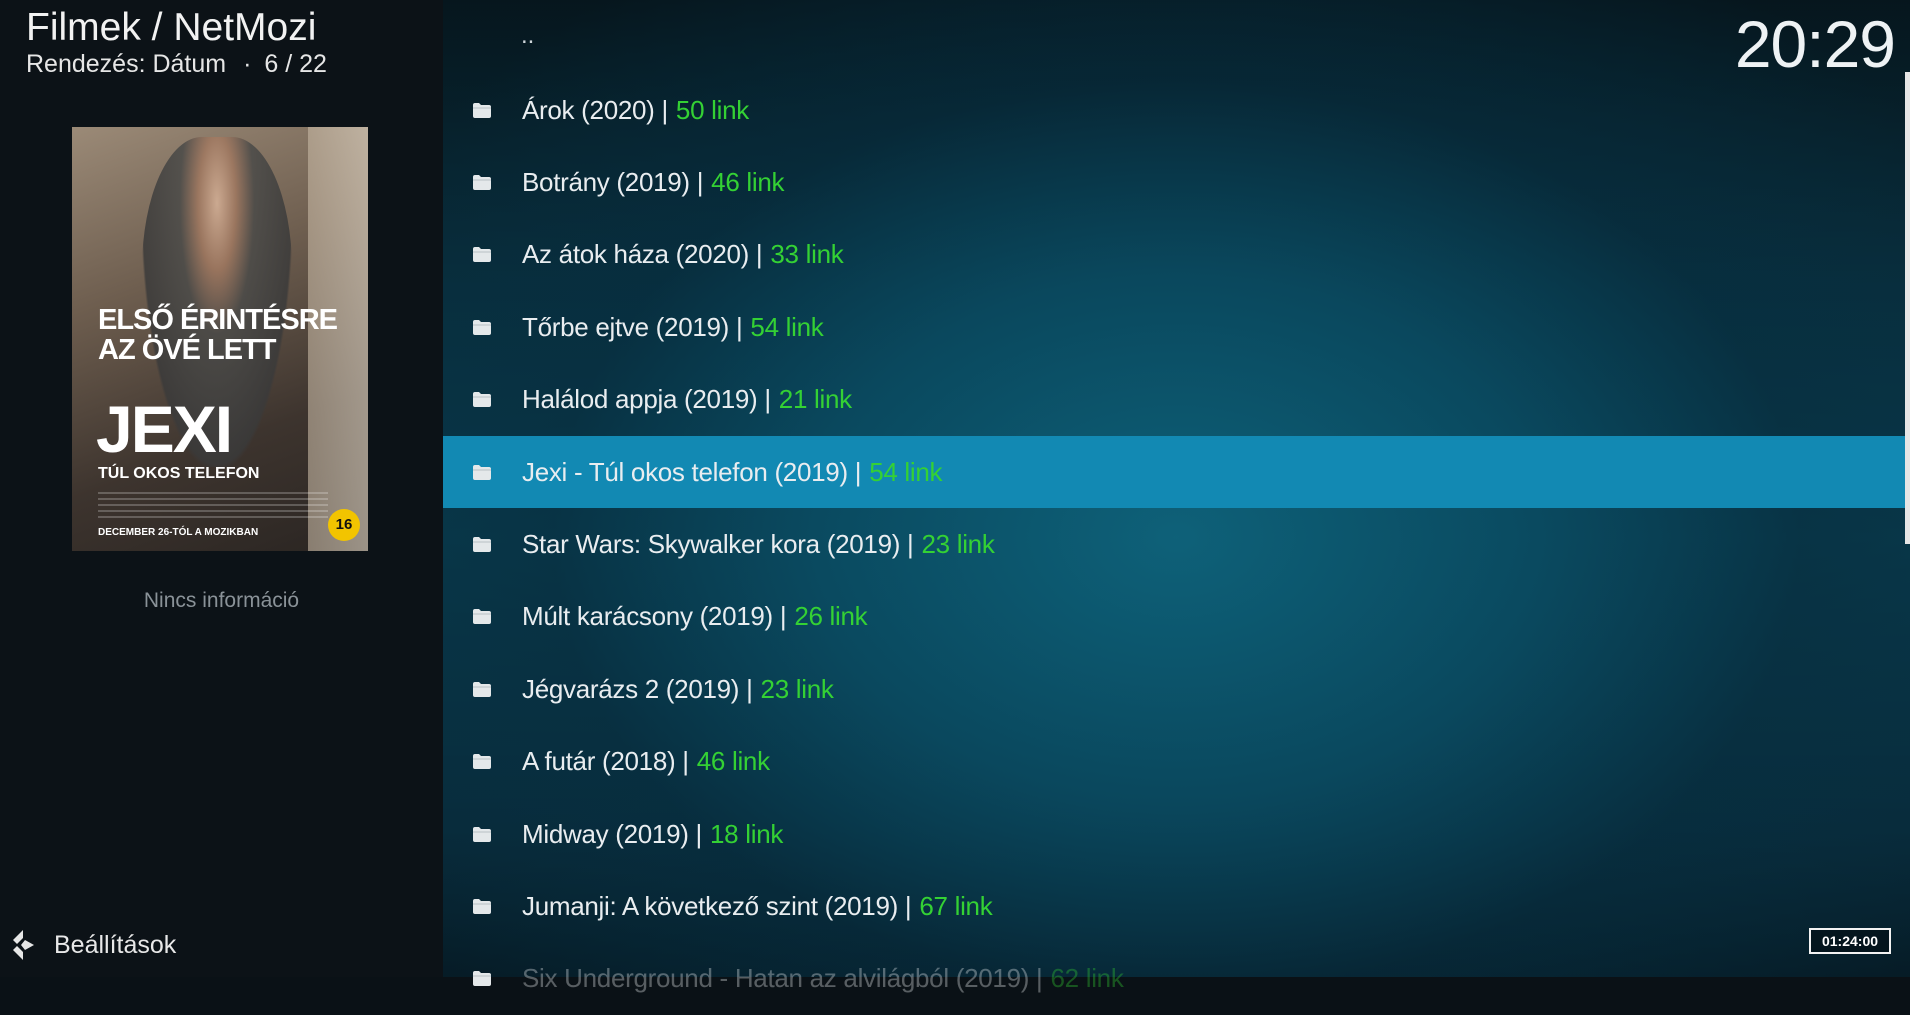 The width and height of the screenshot is (1910, 1015). What do you see at coordinates (1174, 110) in the screenshot?
I see `list-item: Árok (2020) | 50 link` at bounding box center [1174, 110].